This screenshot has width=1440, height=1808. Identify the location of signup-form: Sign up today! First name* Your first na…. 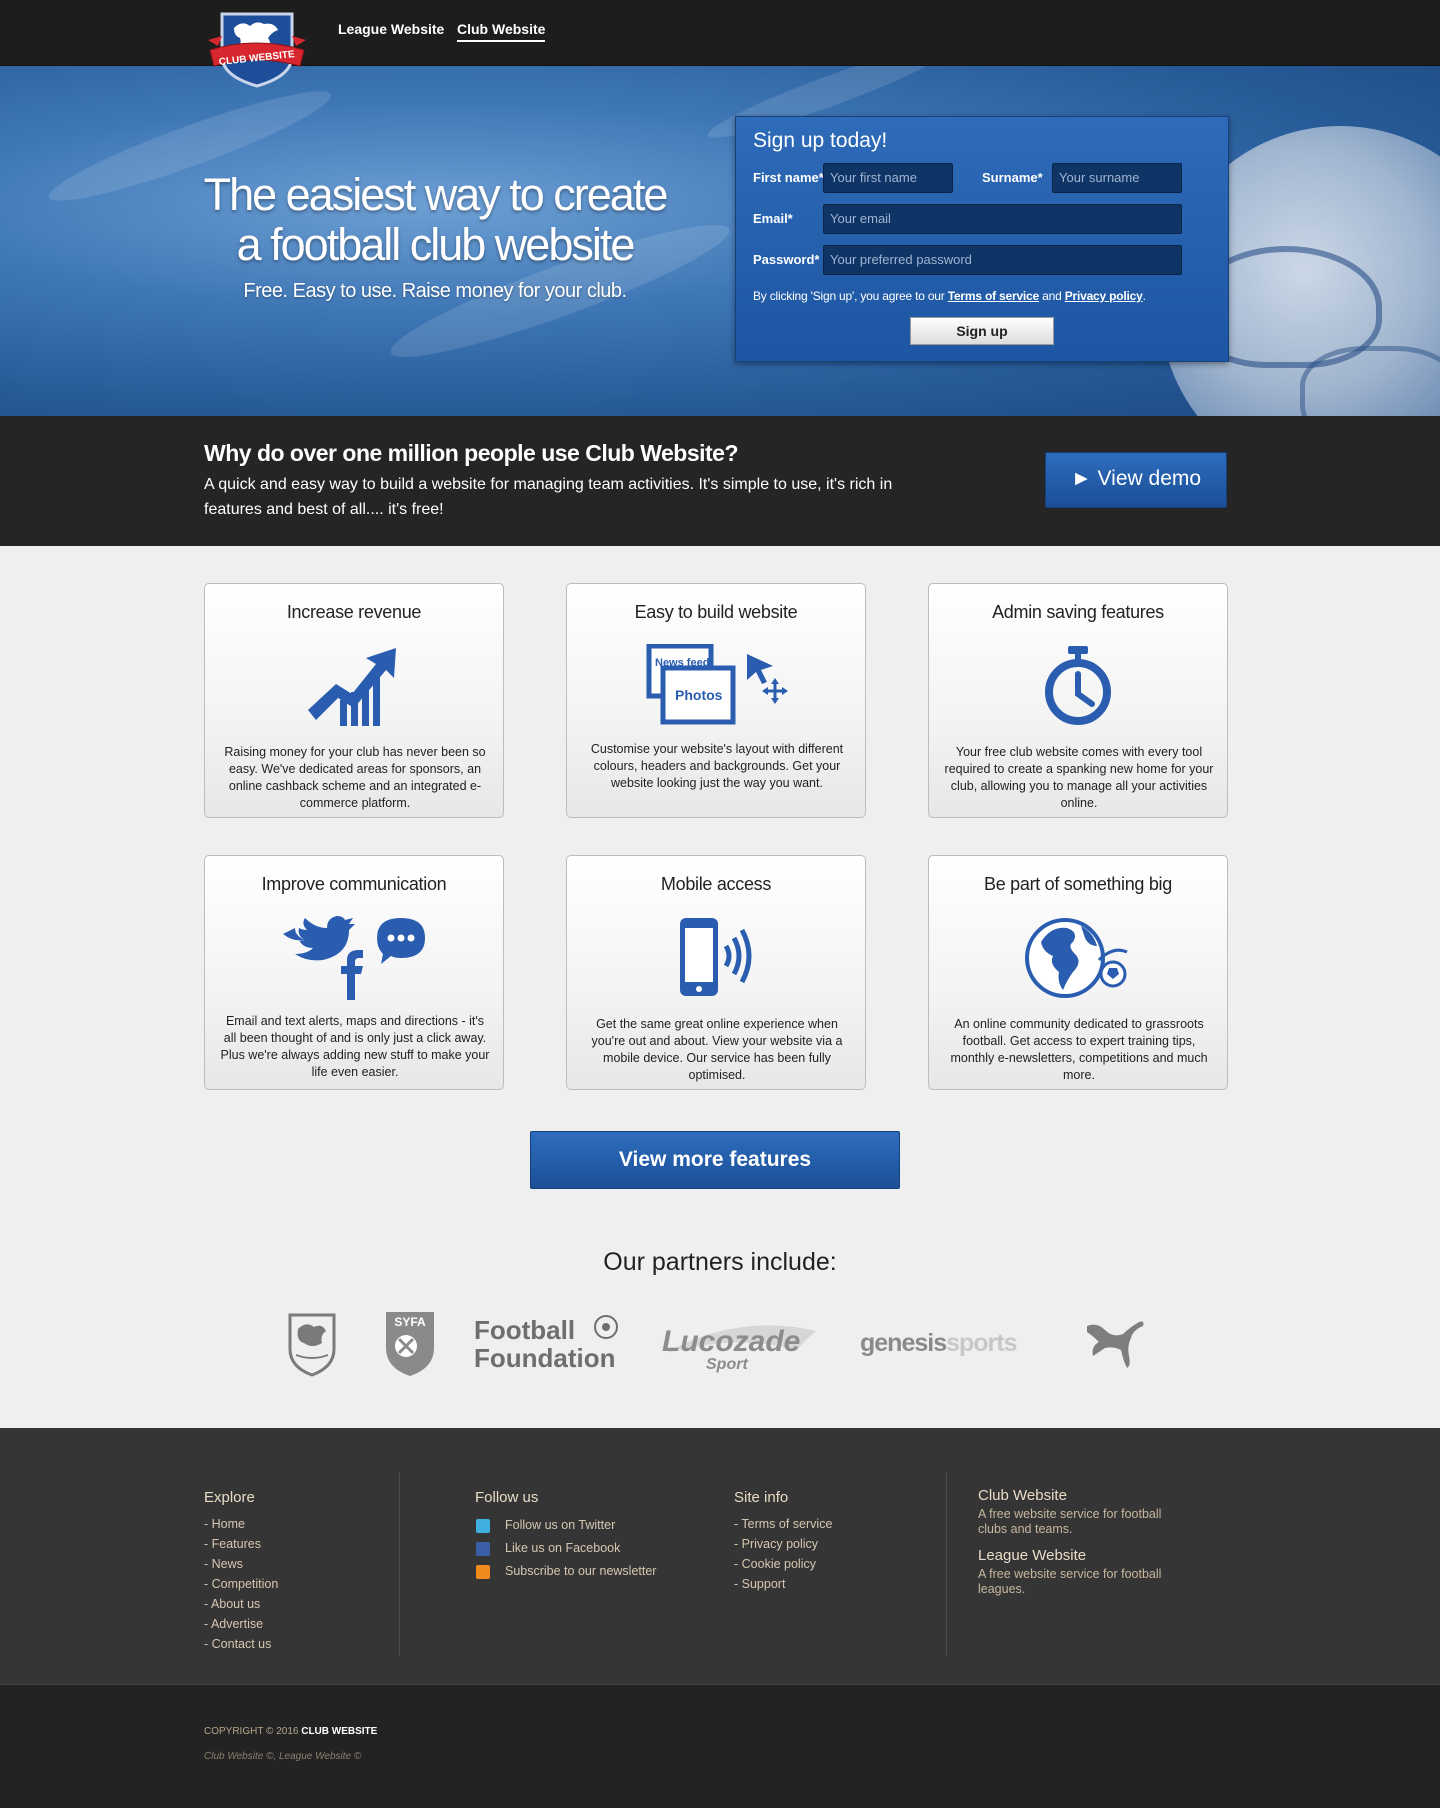
(982, 239).